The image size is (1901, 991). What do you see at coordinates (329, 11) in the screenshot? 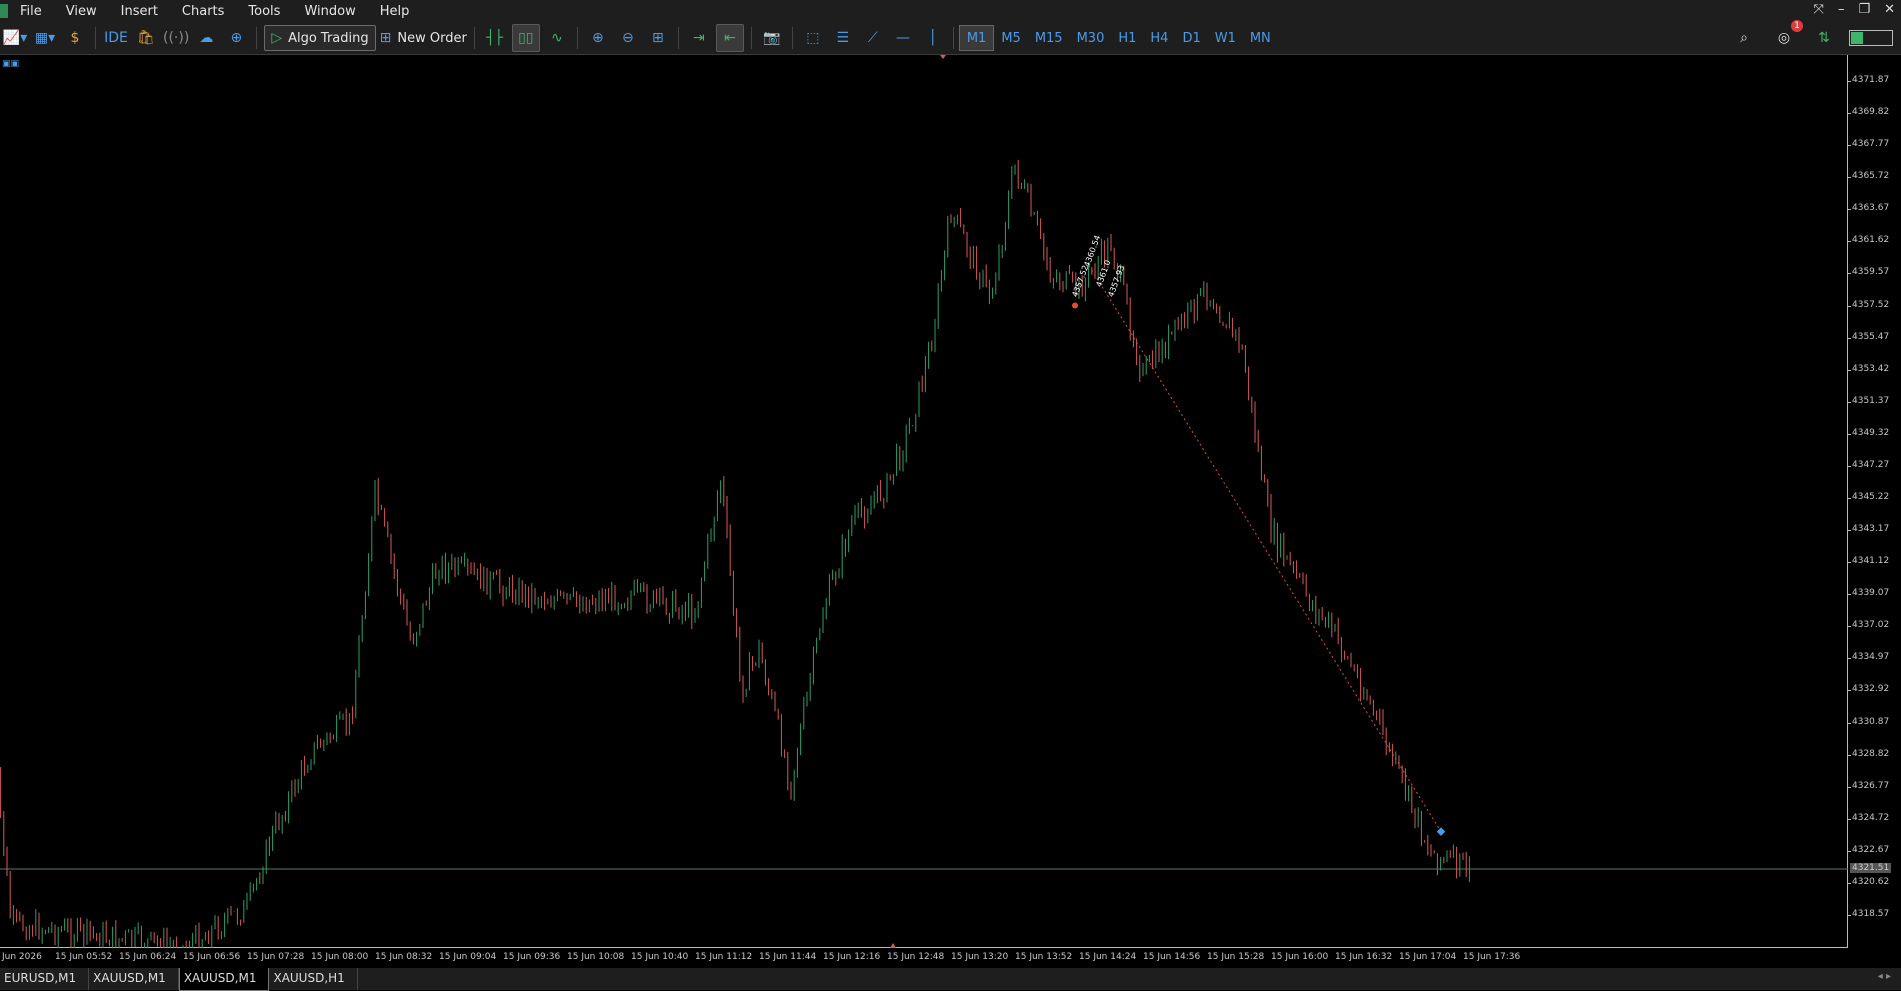
I see `menu-window: Window` at bounding box center [329, 11].